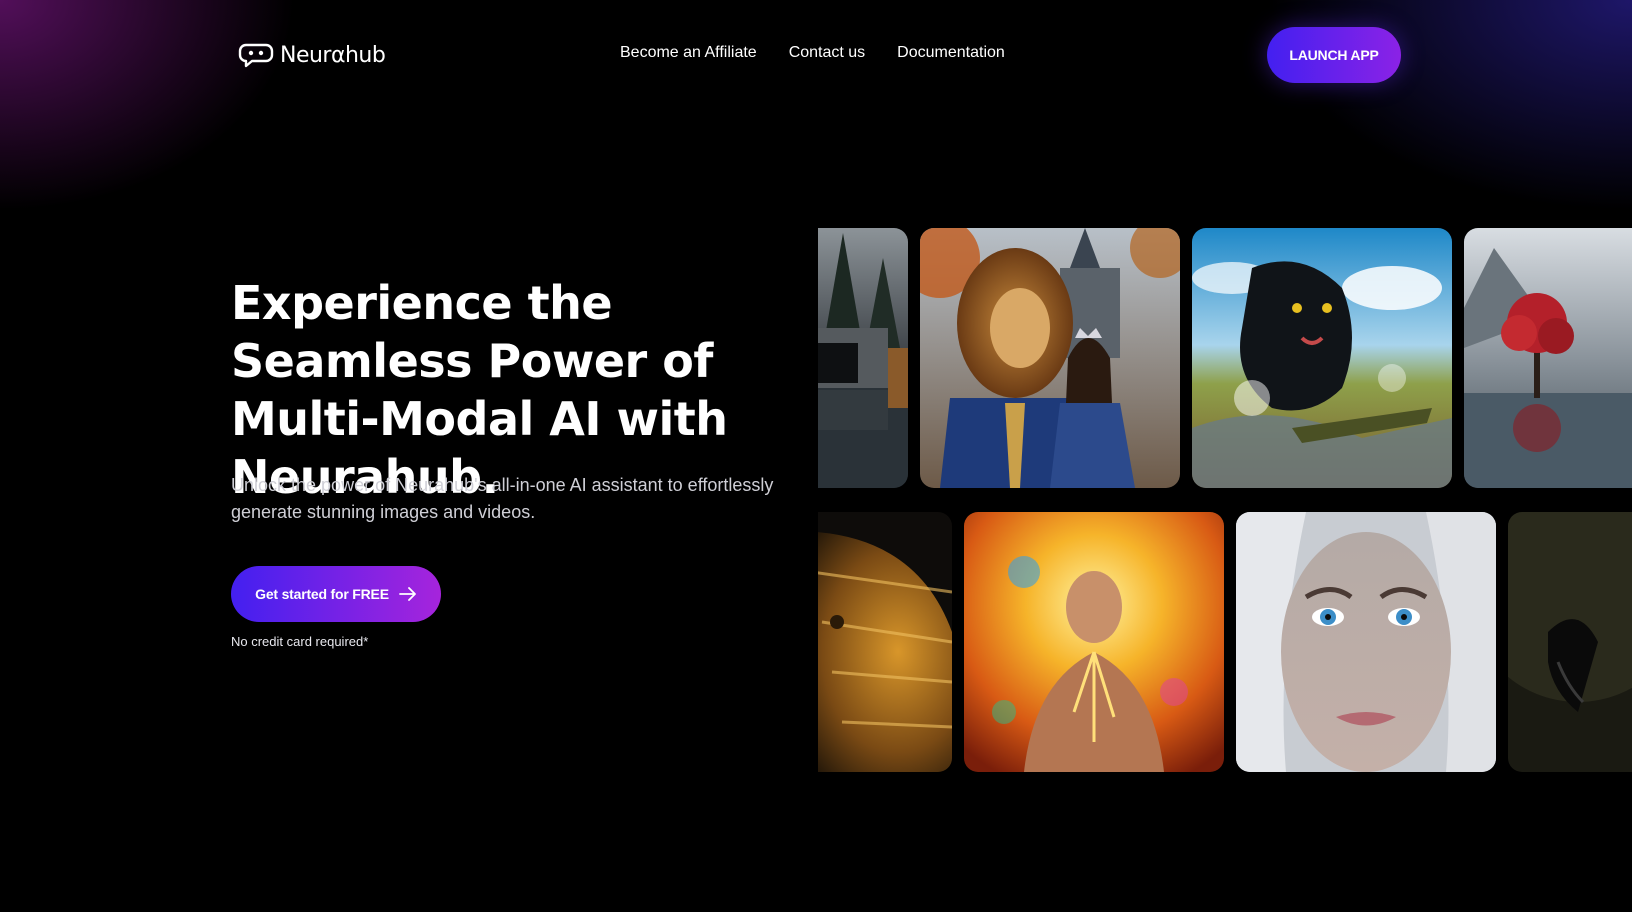 Image resolution: width=1632 pixels, height=912 pixels. Describe the element at coordinates (1548, 358) in the screenshot. I see `gallery-image-red-tree` at that location.